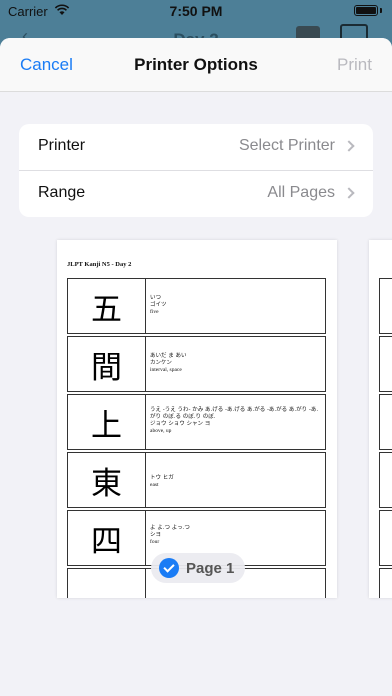 The width and height of the screenshot is (392, 696). Describe the element at coordinates (366, 10) in the screenshot. I see `battery-icon` at that location.